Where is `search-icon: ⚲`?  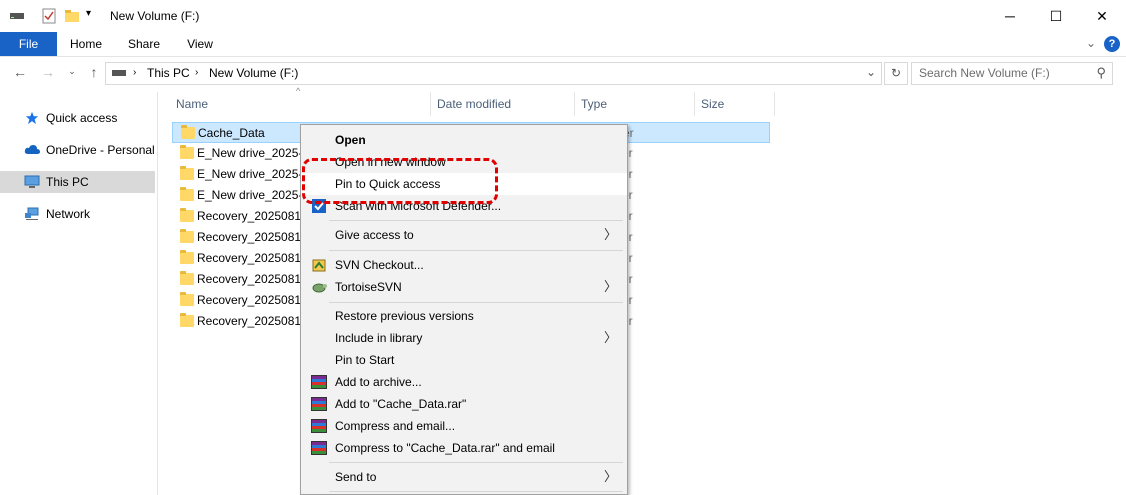 search-icon: ⚲ is located at coordinates (1101, 73).